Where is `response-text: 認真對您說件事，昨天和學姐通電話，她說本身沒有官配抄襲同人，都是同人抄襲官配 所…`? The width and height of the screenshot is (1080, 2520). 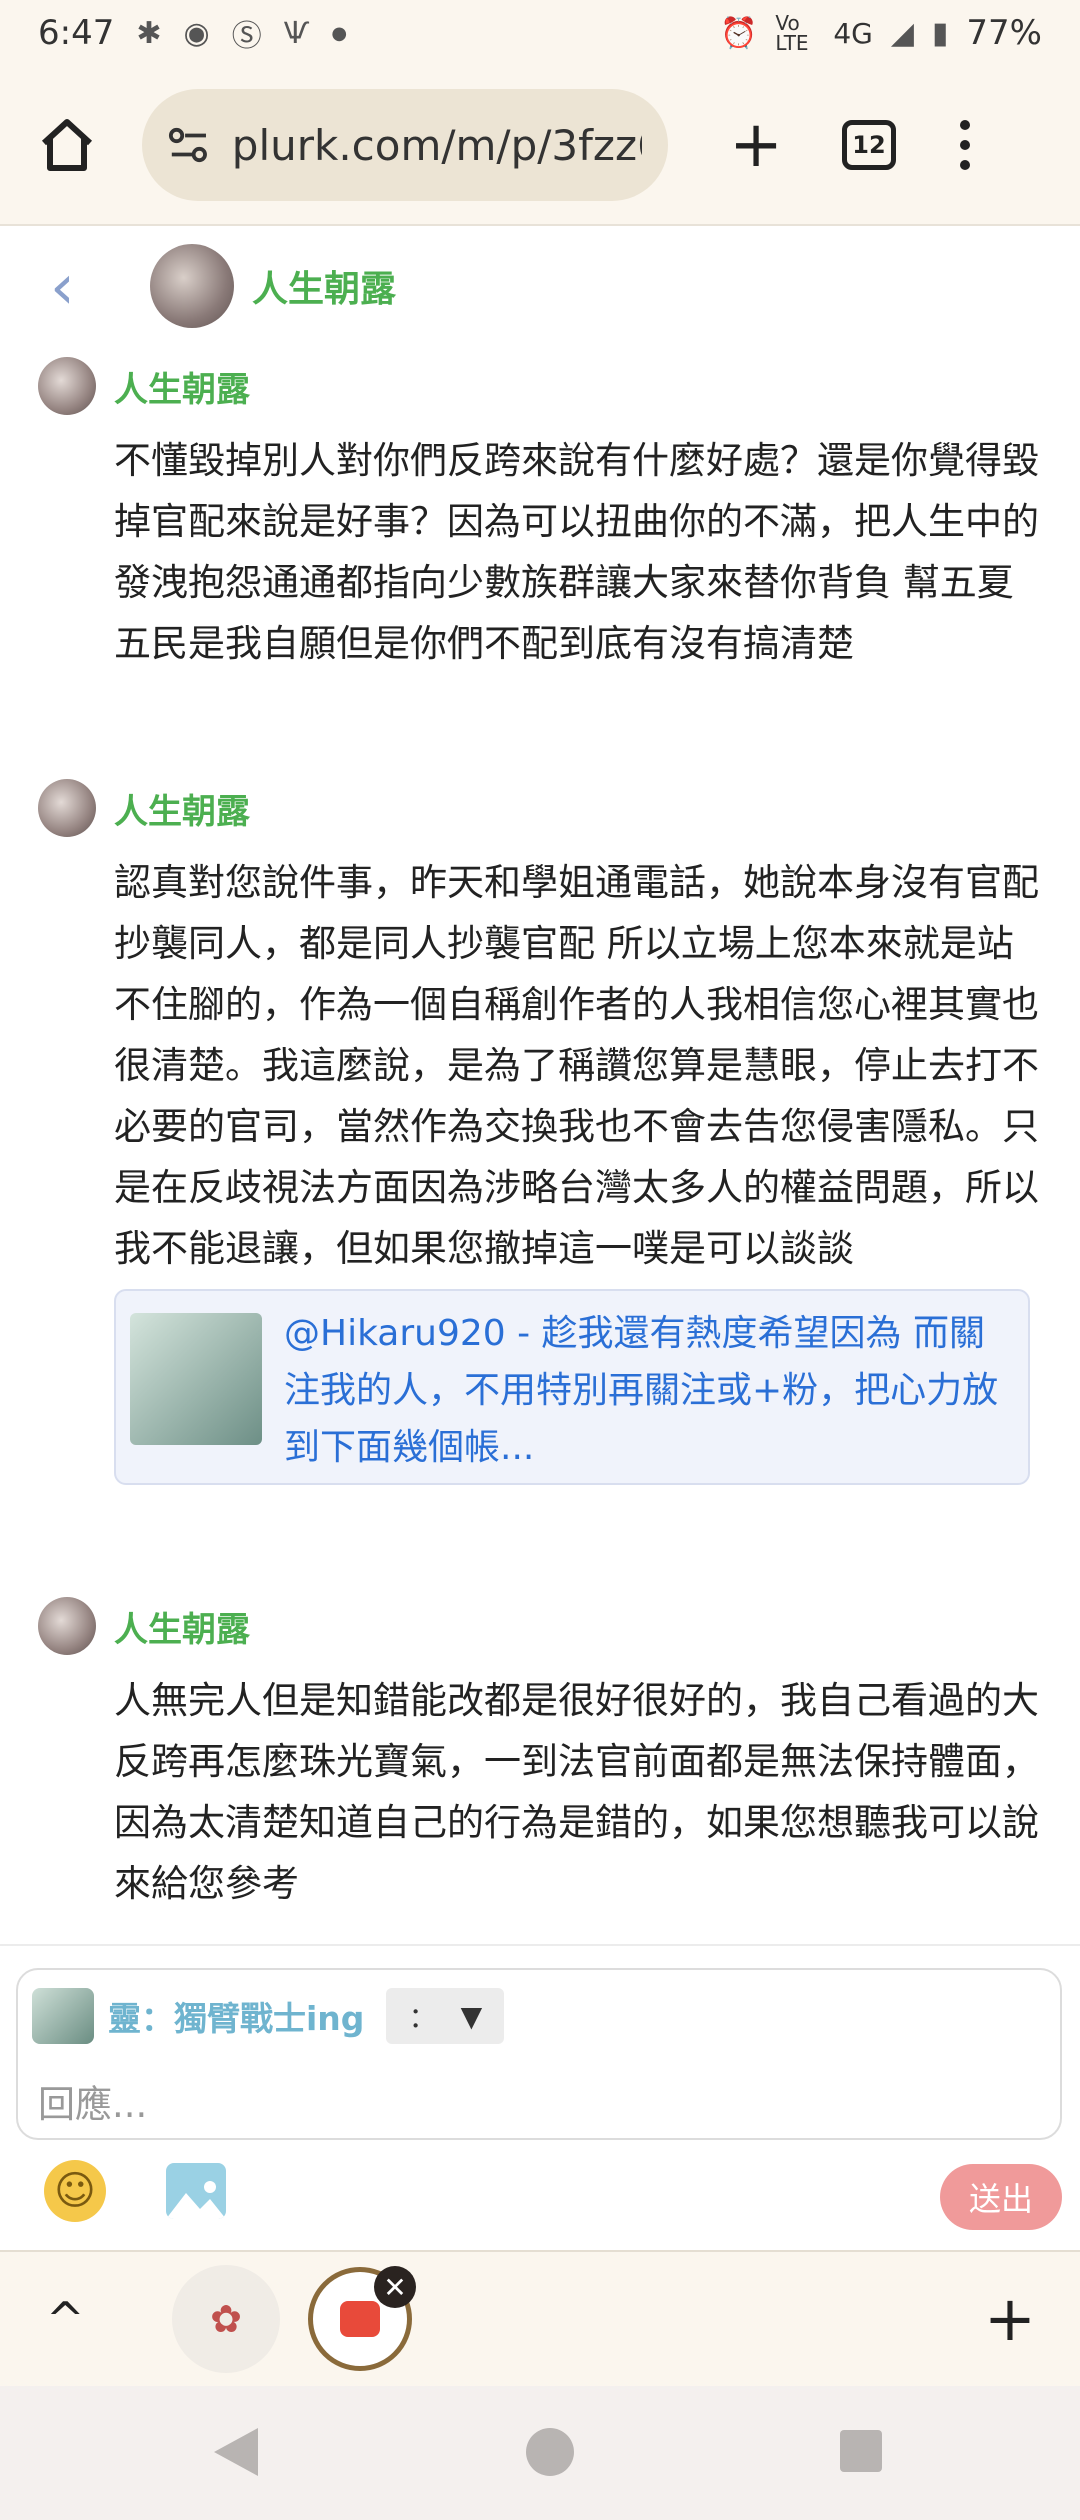
response-text: 認真對您說件事，昨天和學姐通電話，她說本身沒有官配抄襲同人，都是同人抄襲官配 所… is located at coordinates (576, 1065).